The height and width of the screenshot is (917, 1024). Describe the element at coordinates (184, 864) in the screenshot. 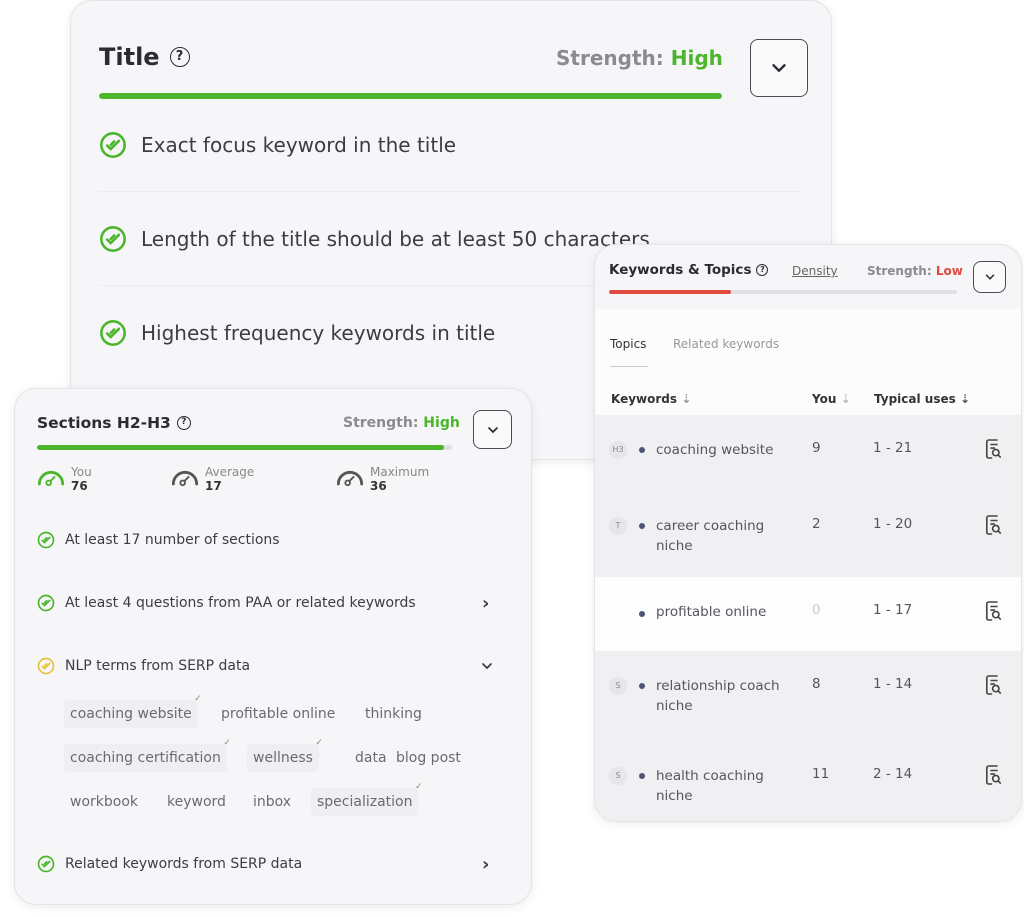

I see `check-item-text: Related keywords from SERP data` at that location.